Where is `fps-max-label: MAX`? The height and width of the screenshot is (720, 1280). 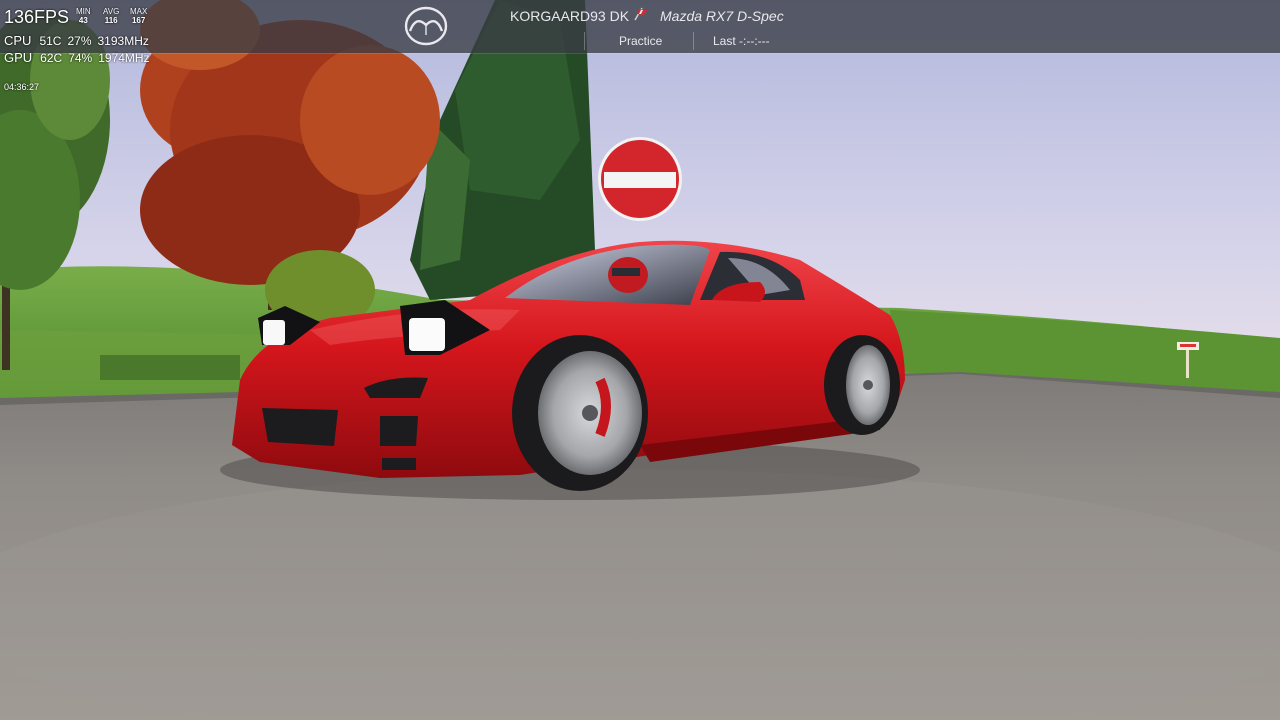 fps-max-label: MAX is located at coordinates (139, 11).